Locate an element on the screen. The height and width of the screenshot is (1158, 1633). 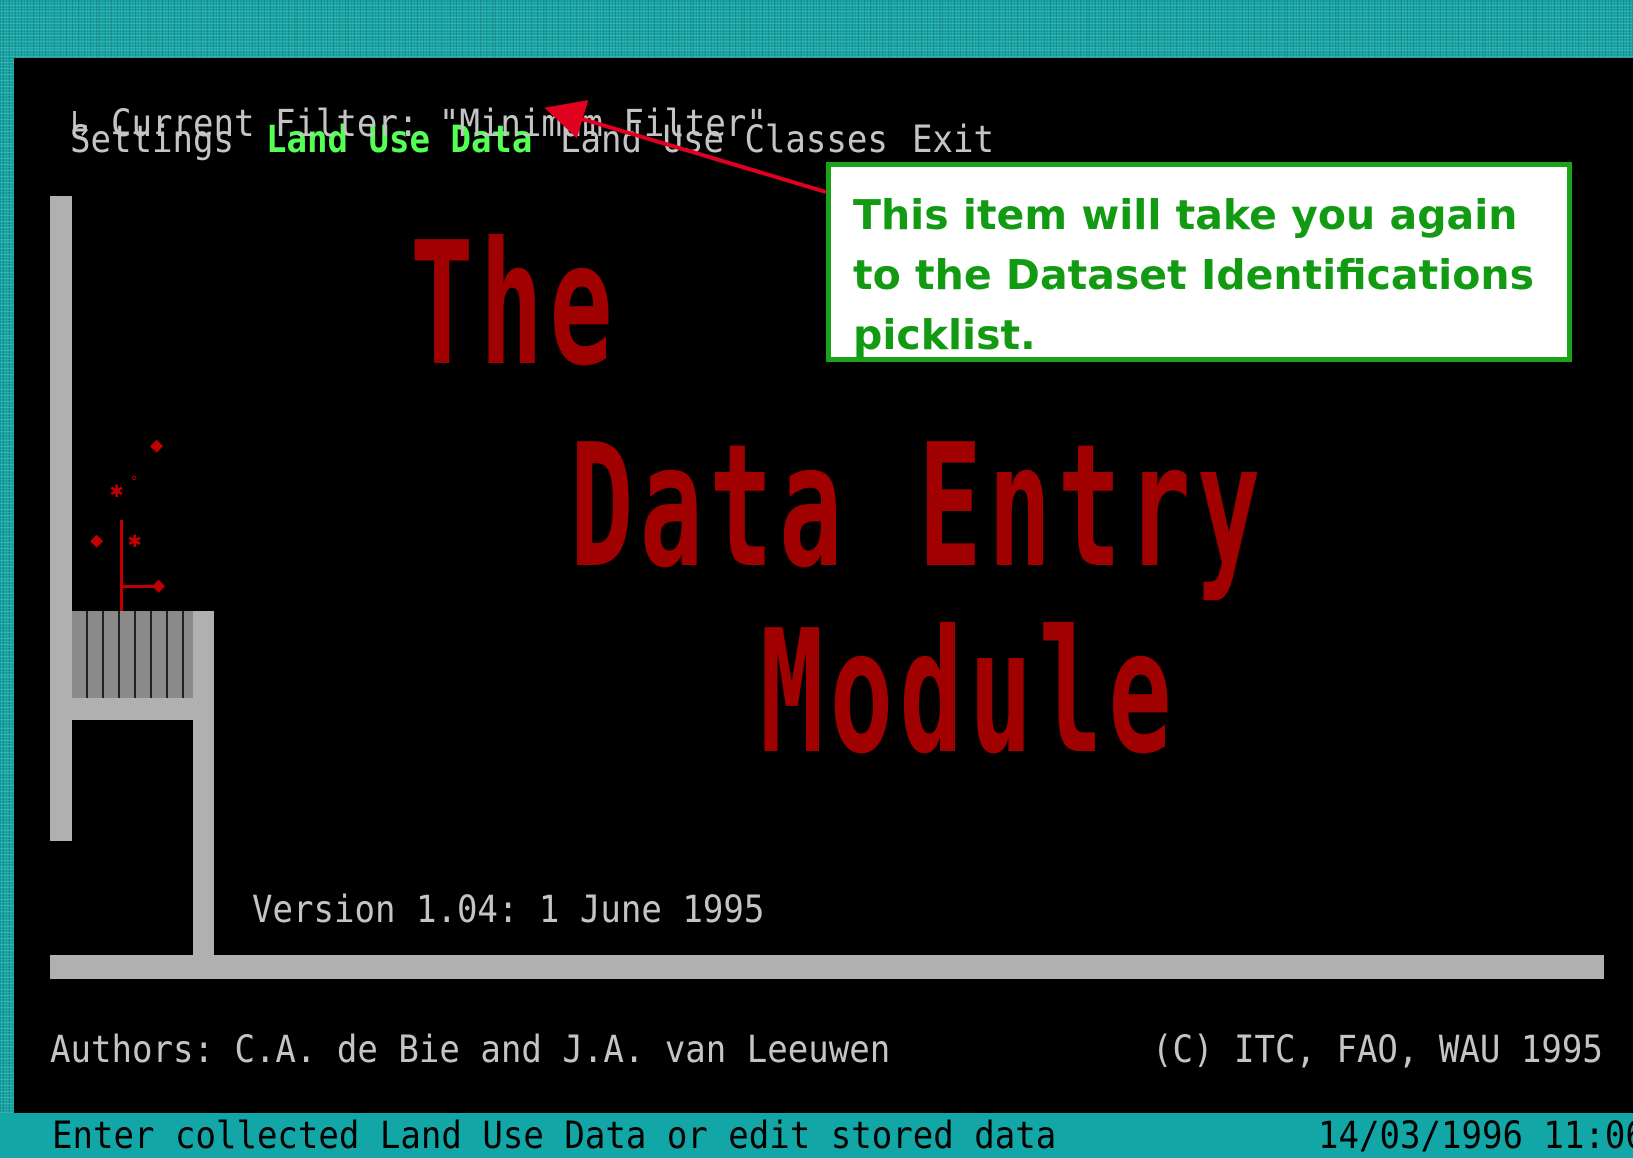
submenu-label: Current Filter: "Minimum Filter" is located at coordinates (438, 123).